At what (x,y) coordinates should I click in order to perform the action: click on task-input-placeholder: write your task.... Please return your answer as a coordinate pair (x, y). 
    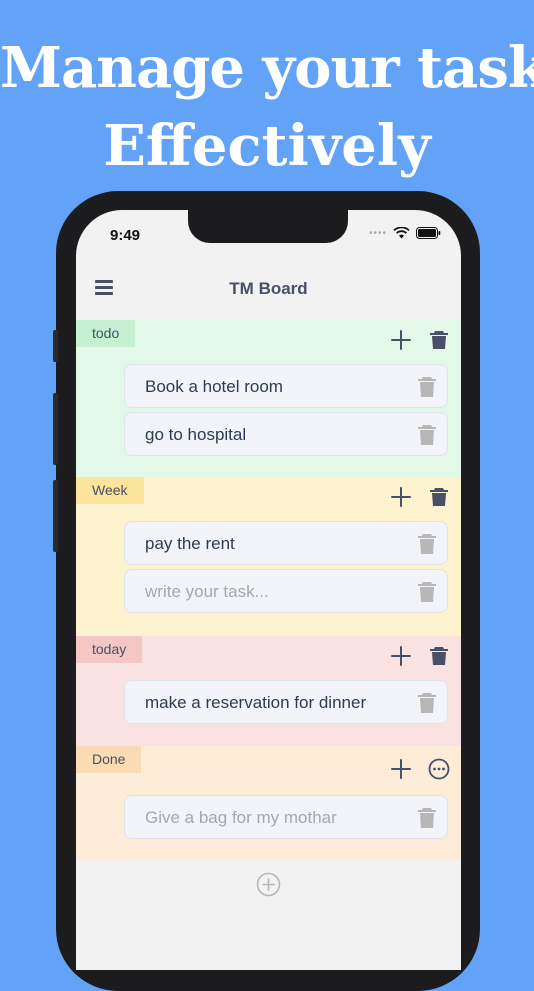
    Looking at the image, I should click on (207, 592).